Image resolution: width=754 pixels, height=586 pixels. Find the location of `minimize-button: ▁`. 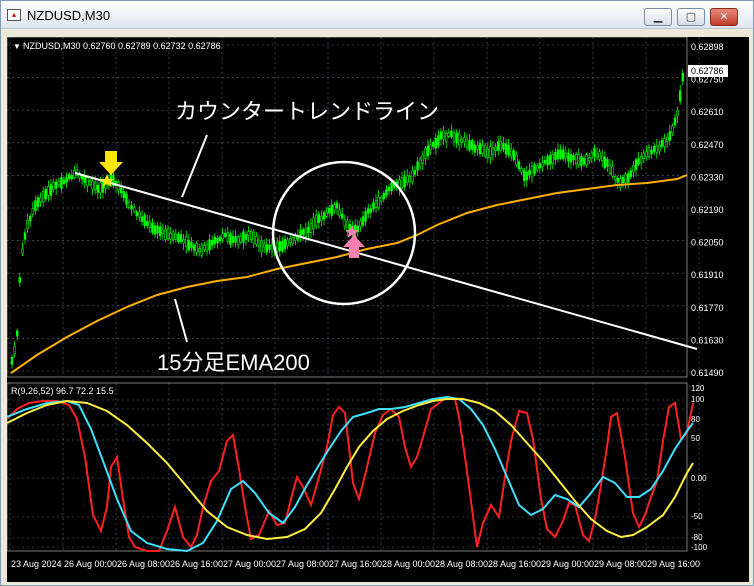

minimize-button: ▁ is located at coordinates (658, 17).